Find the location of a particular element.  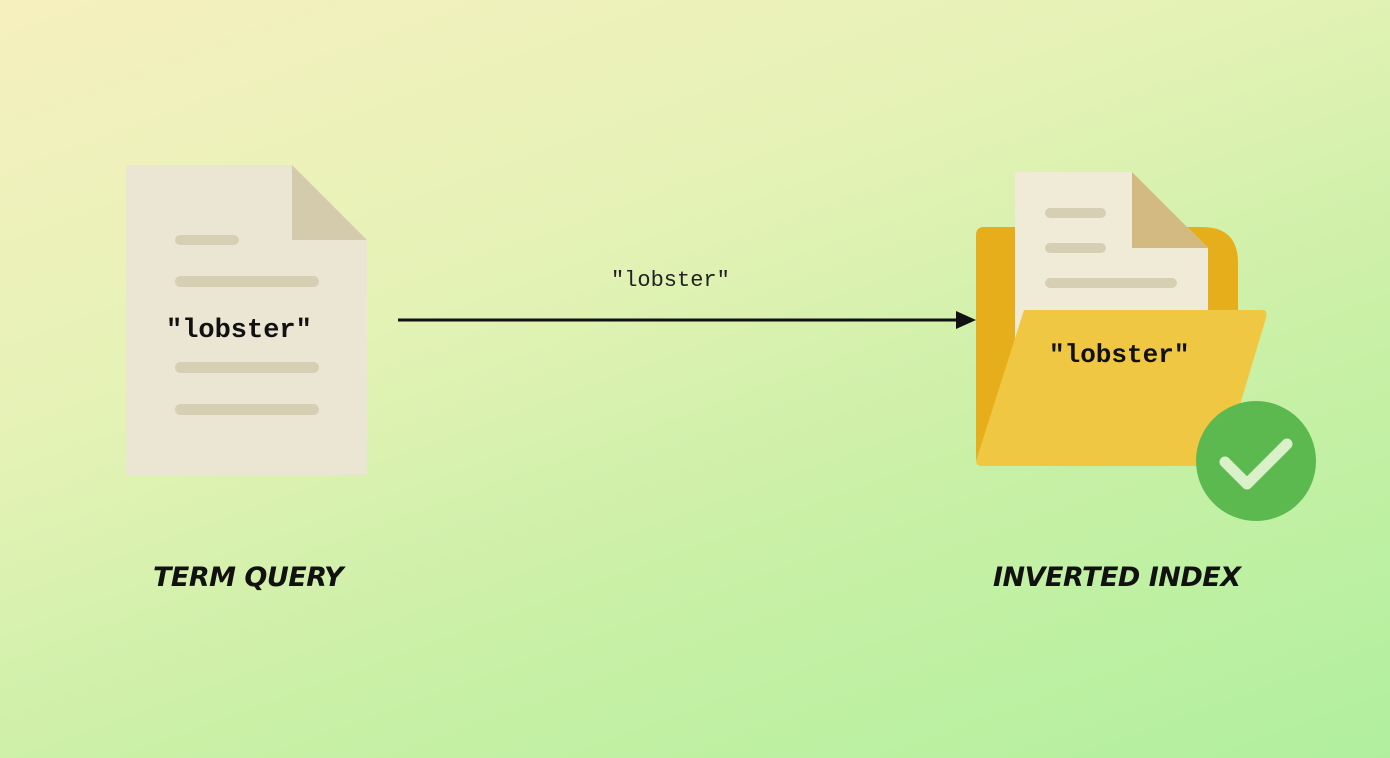

document-term-text: "lobster" is located at coordinates (239, 331).